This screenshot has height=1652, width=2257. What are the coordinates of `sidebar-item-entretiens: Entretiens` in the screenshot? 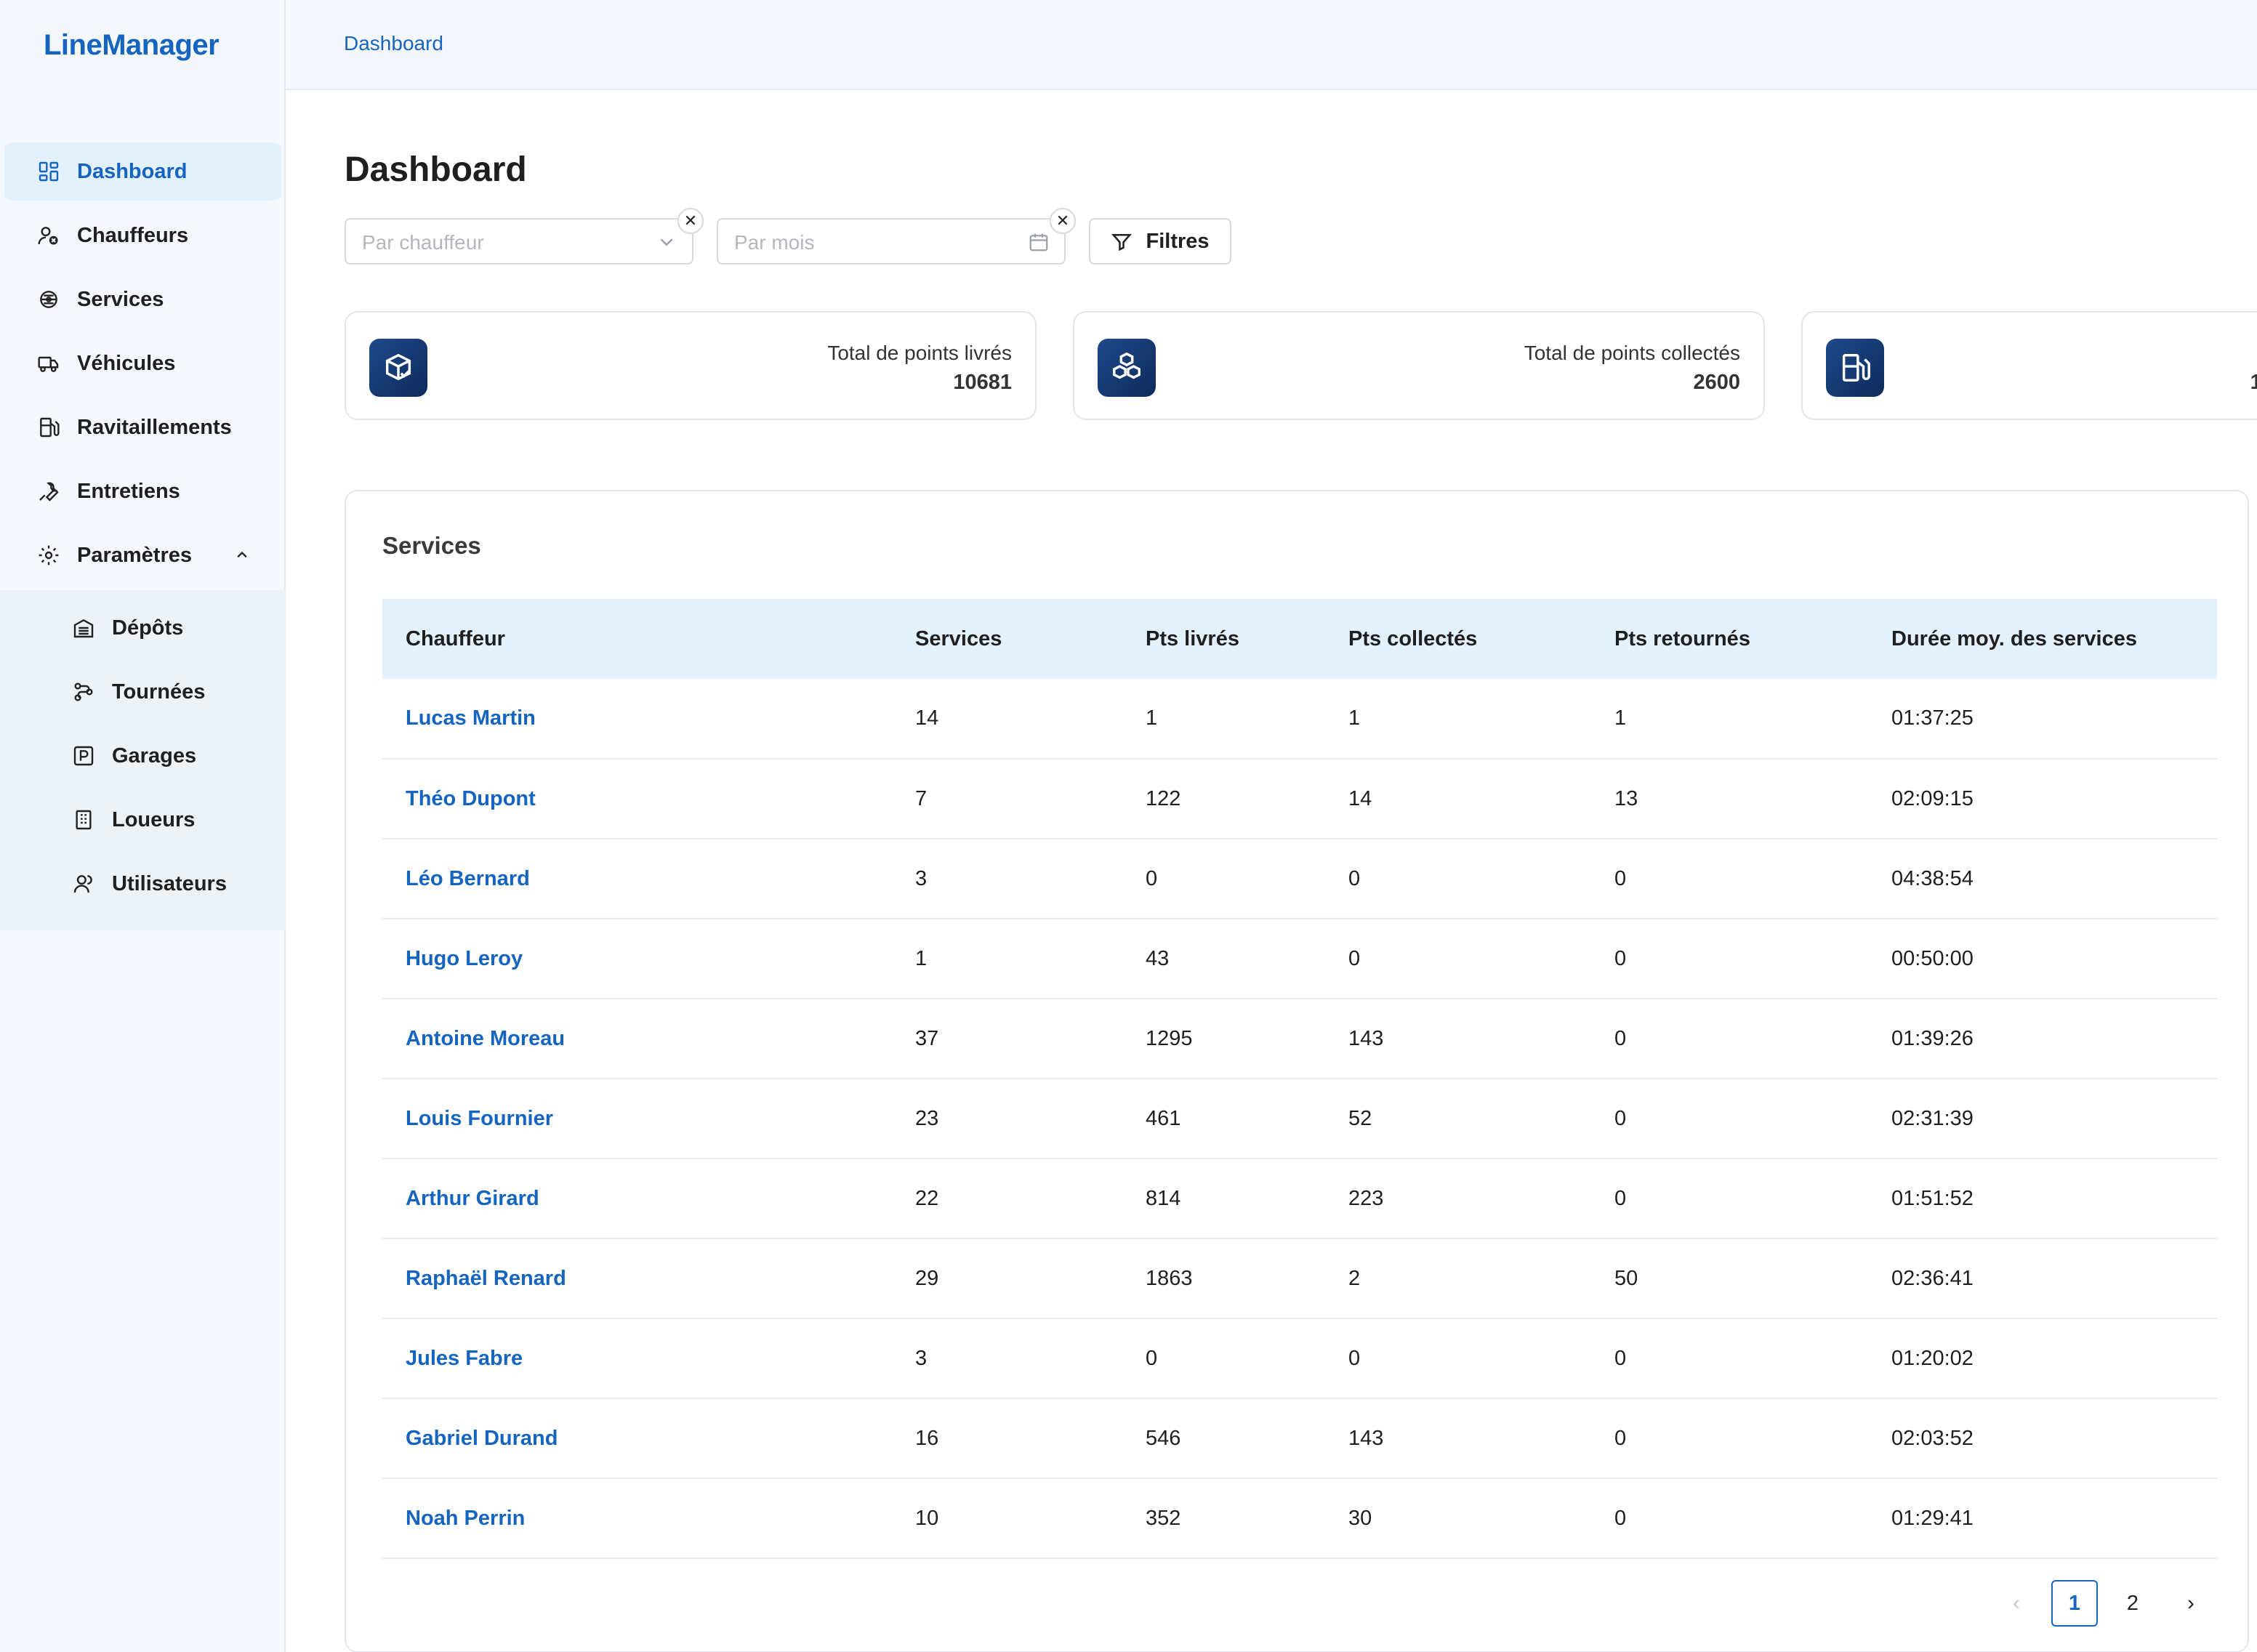 It's located at (143, 491).